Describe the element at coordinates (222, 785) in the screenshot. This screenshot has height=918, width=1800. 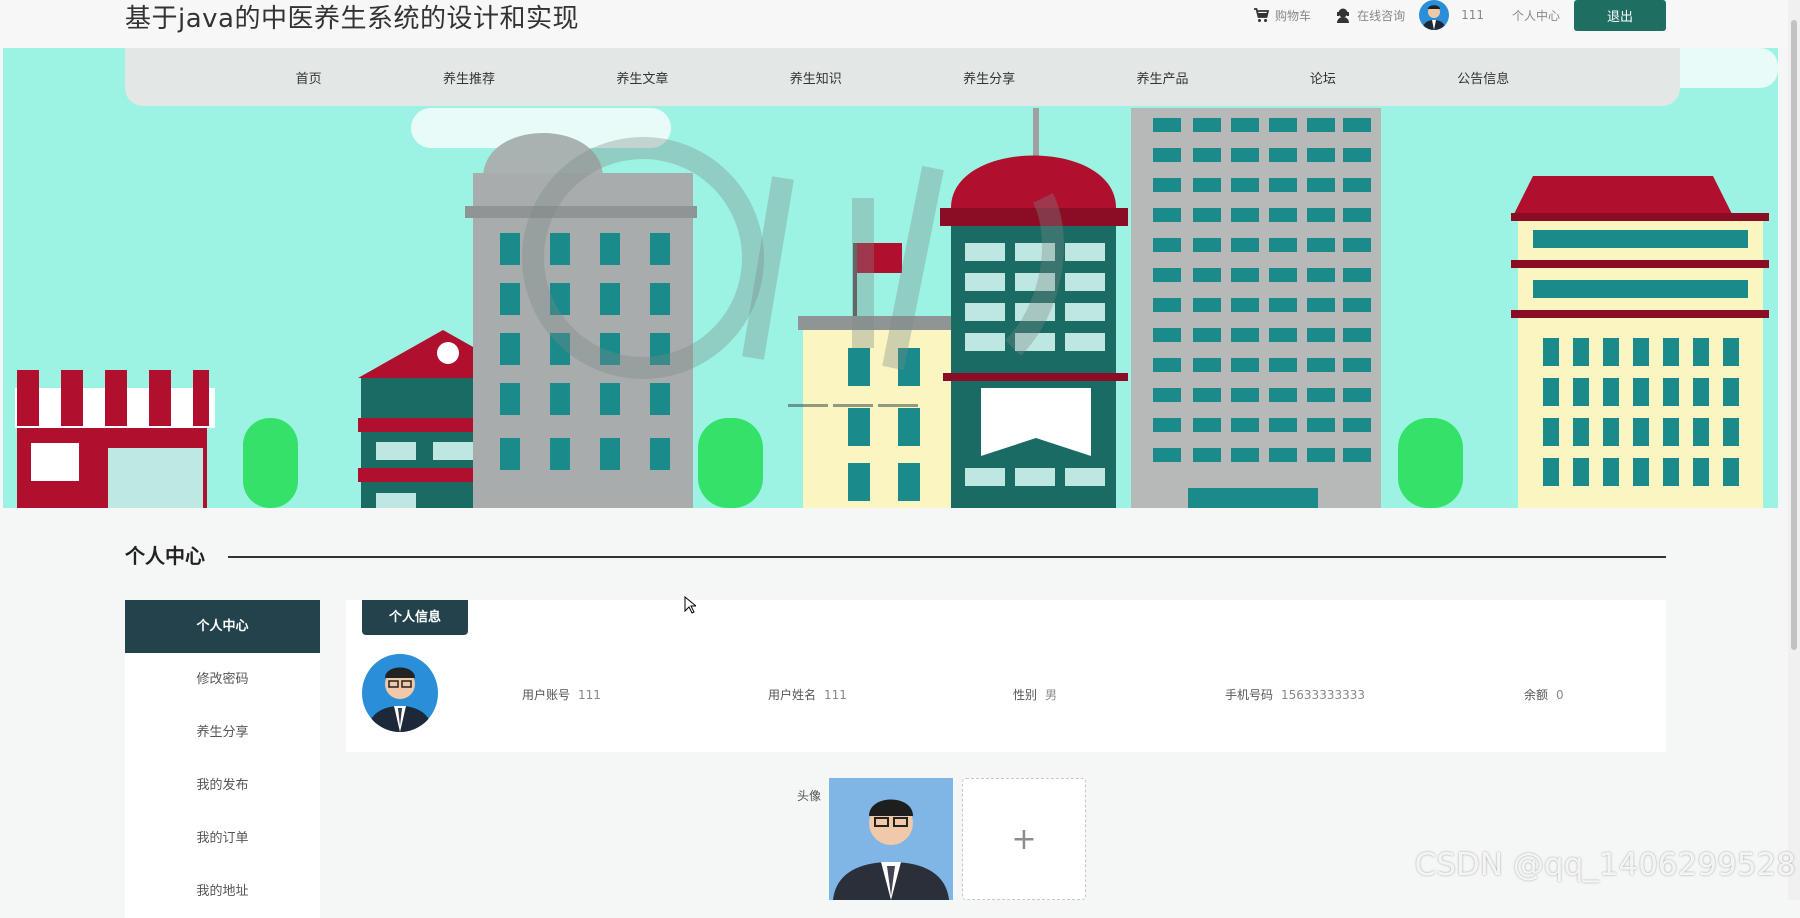
I see `side-item-my-posts: 我的发布` at that location.